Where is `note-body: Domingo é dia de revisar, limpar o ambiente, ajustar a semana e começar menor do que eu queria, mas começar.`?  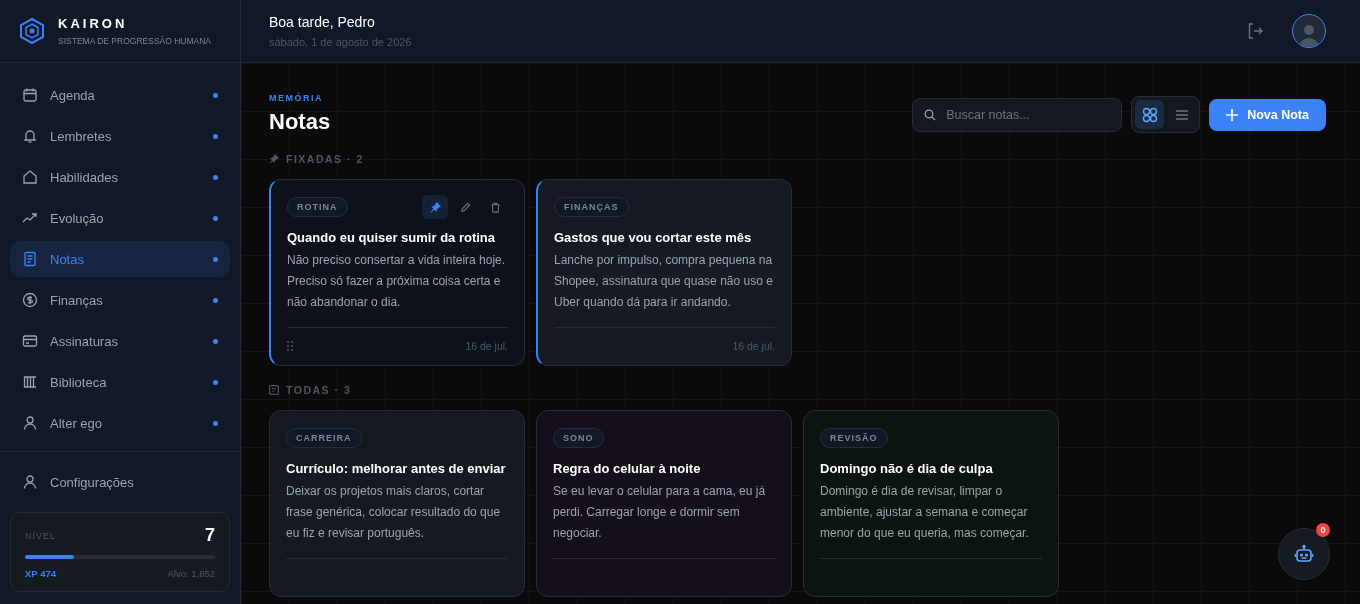 note-body: Domingo é dia de revisar, limpar o ambiente, ajustar a semana e começar menor do que eu queria, mas começar. is located at coordinates (925, 512).